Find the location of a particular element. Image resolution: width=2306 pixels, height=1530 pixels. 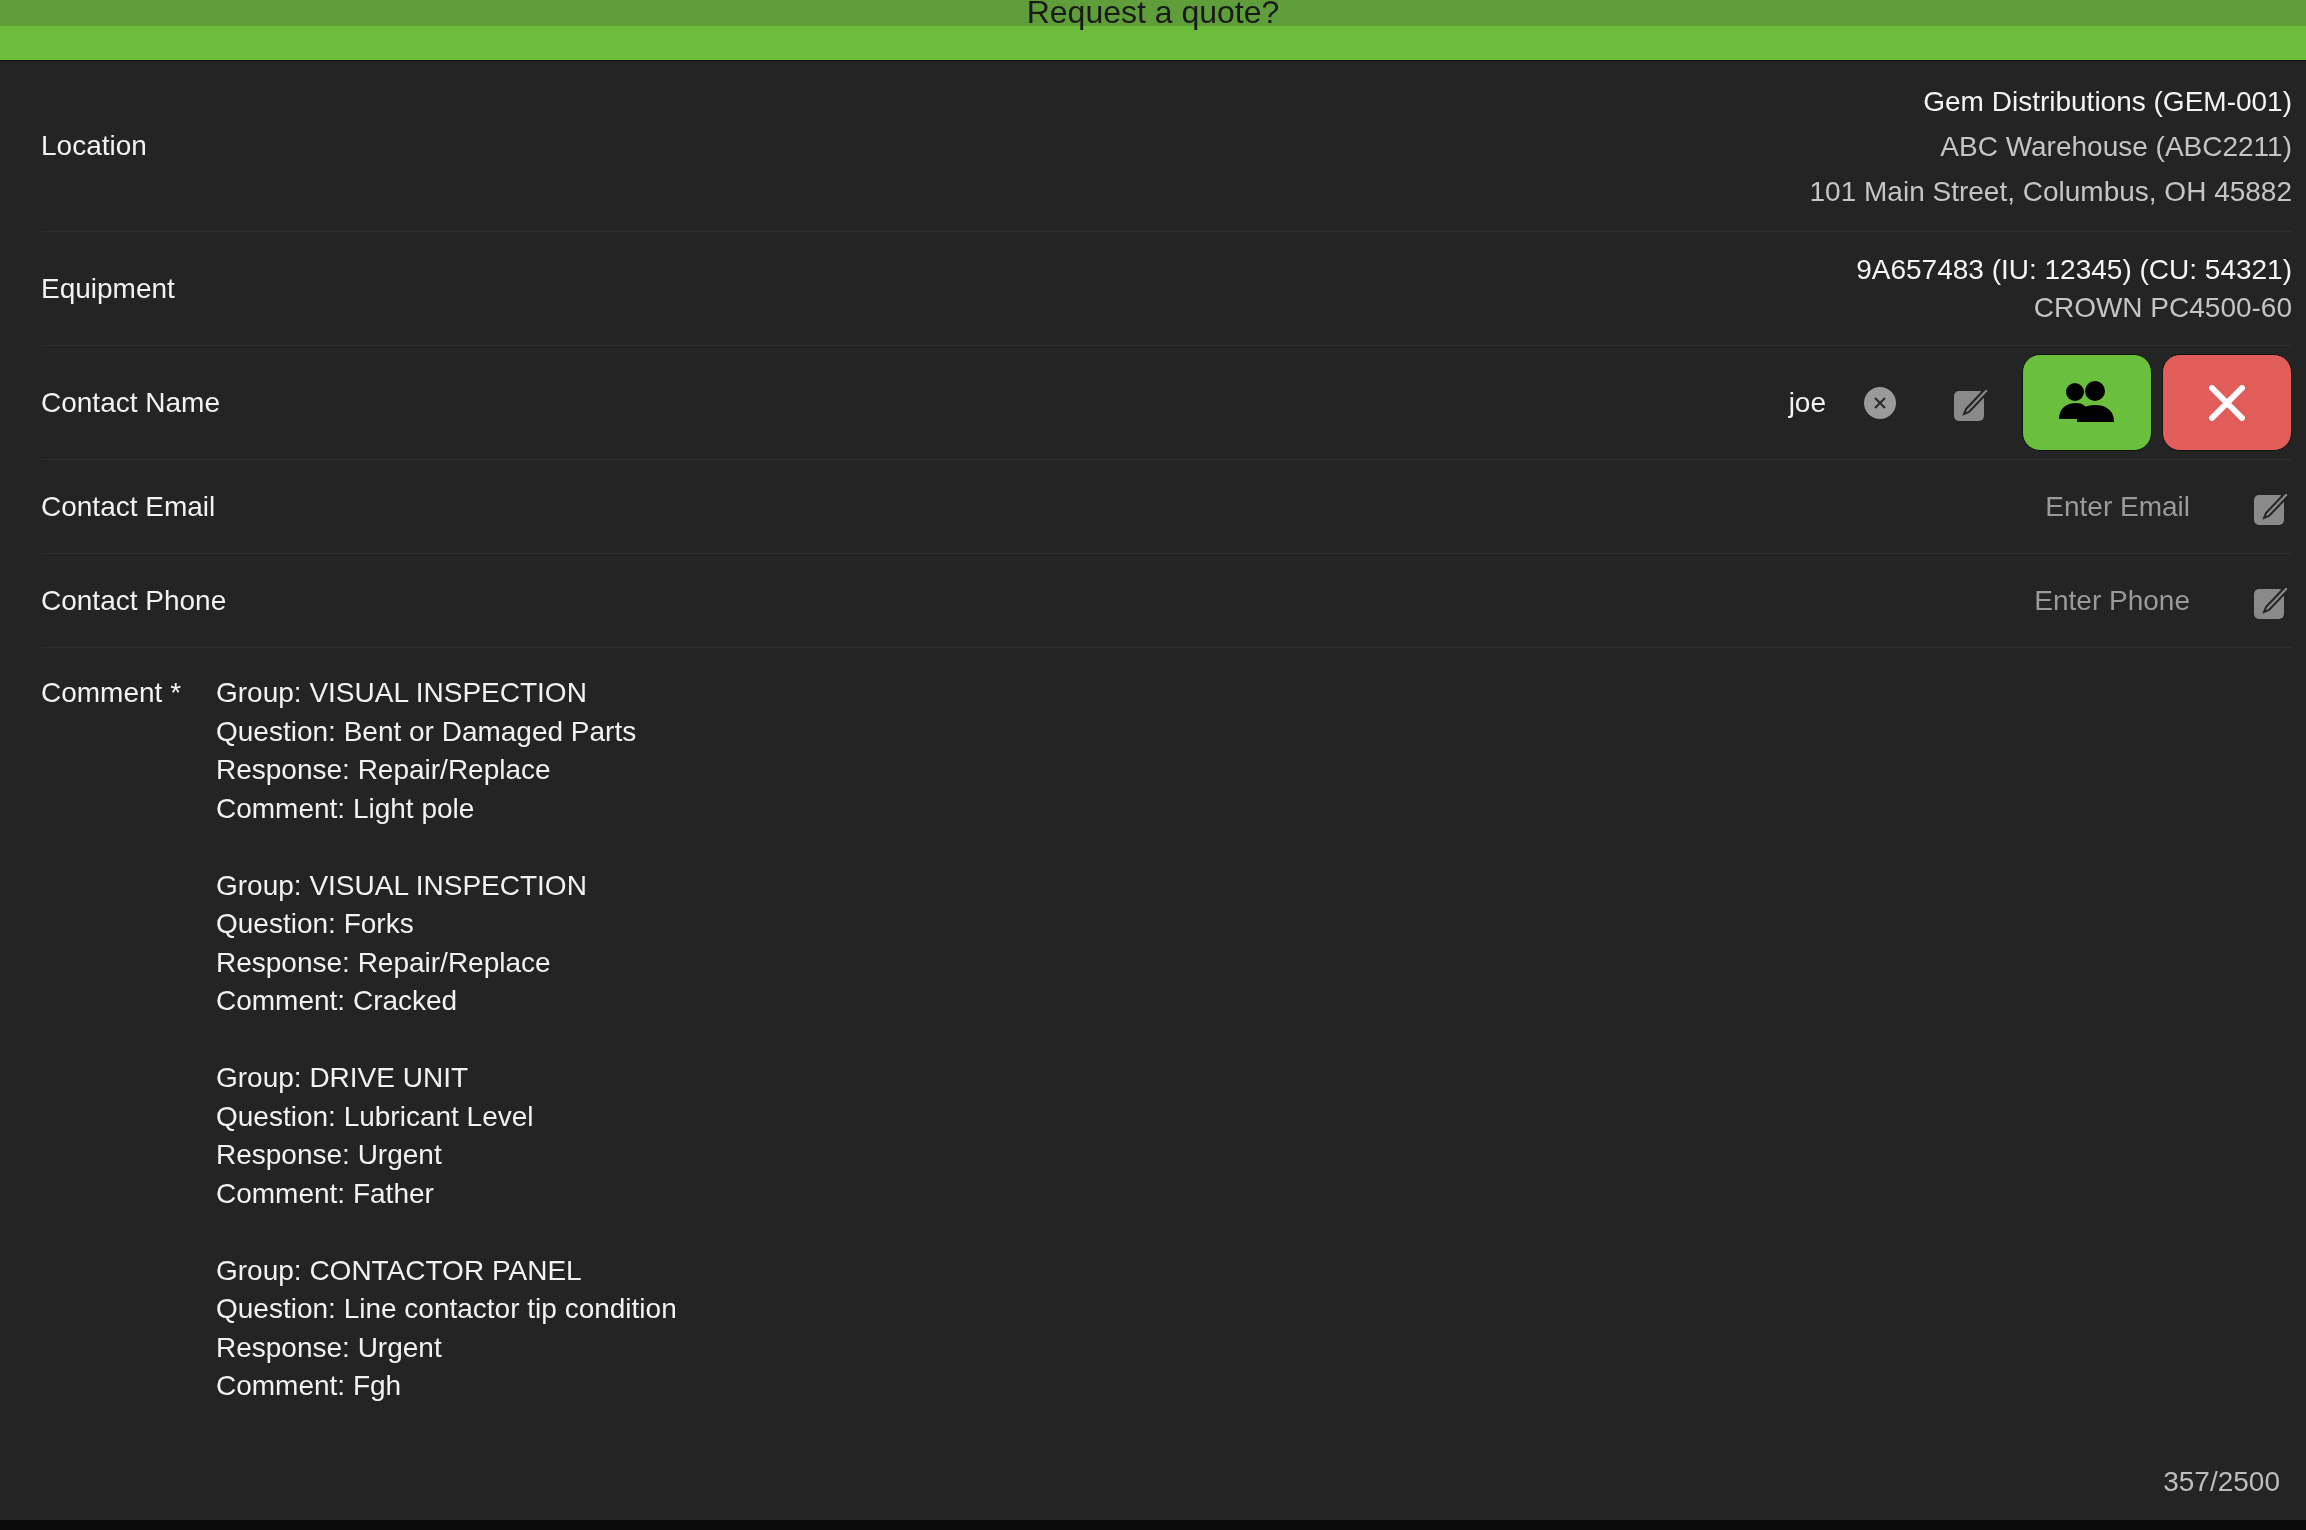

location-line: Gem Distributions (GEM-001) is located at coordinates (2107, 101).